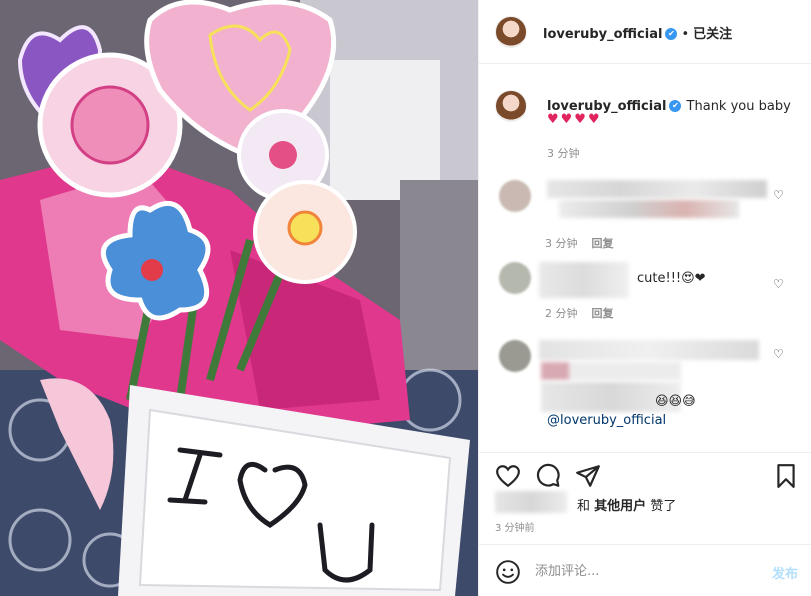  I want to click on blurred-comment-username, so click(584, 280).